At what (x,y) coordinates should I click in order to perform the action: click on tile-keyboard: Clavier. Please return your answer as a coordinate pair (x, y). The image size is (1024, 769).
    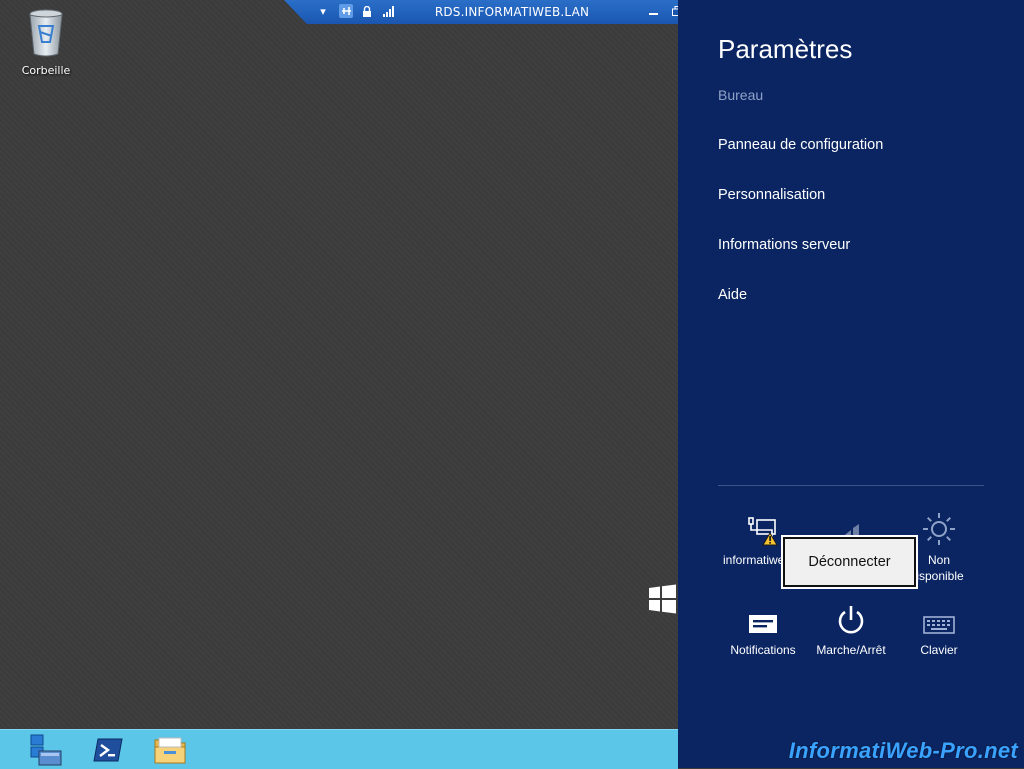
    Looking at the image, I should click on (939, 630).